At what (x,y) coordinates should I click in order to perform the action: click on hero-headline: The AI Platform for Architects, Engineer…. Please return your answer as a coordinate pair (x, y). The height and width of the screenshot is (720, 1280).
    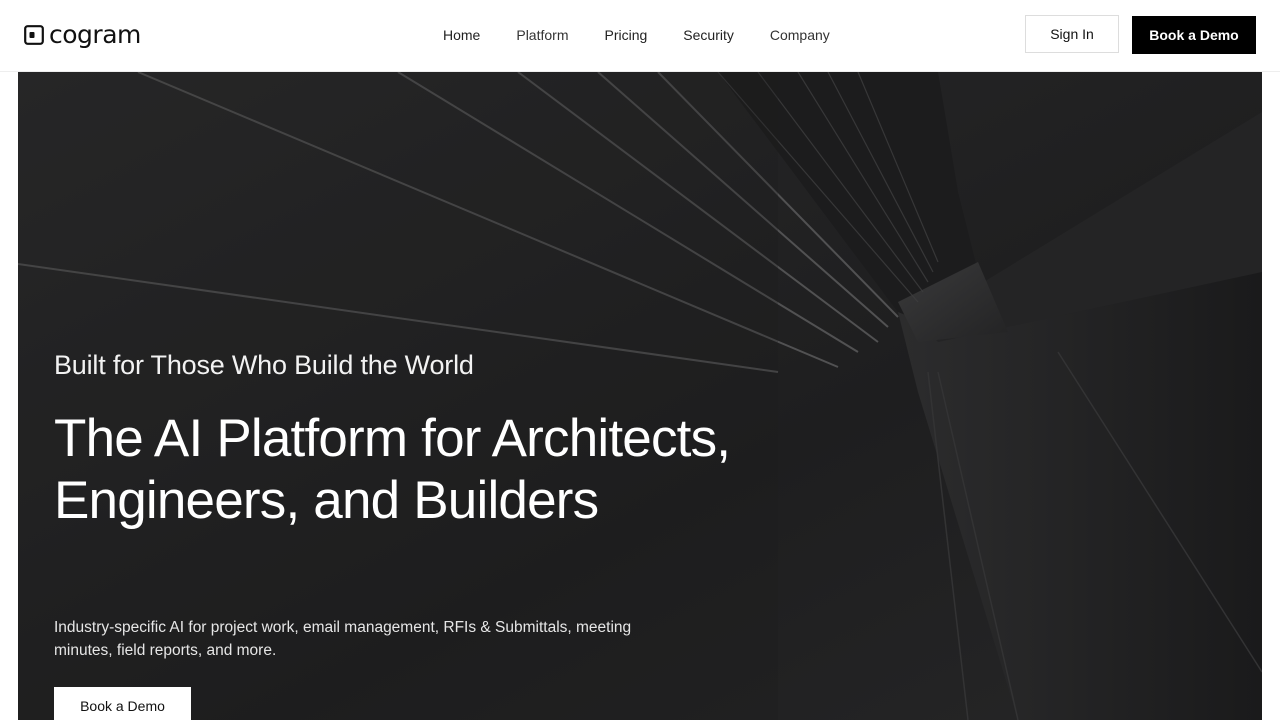
    Looking at the image, I should click on (392, 469).